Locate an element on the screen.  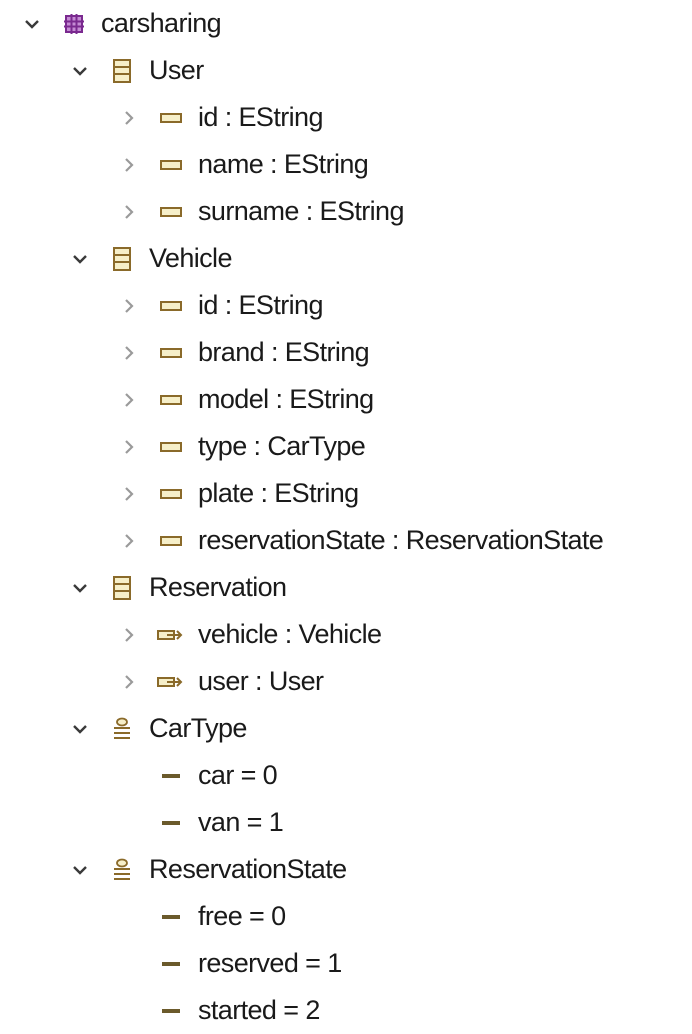
tree-item-label: surname : EString is located at coordinates (301, 211).